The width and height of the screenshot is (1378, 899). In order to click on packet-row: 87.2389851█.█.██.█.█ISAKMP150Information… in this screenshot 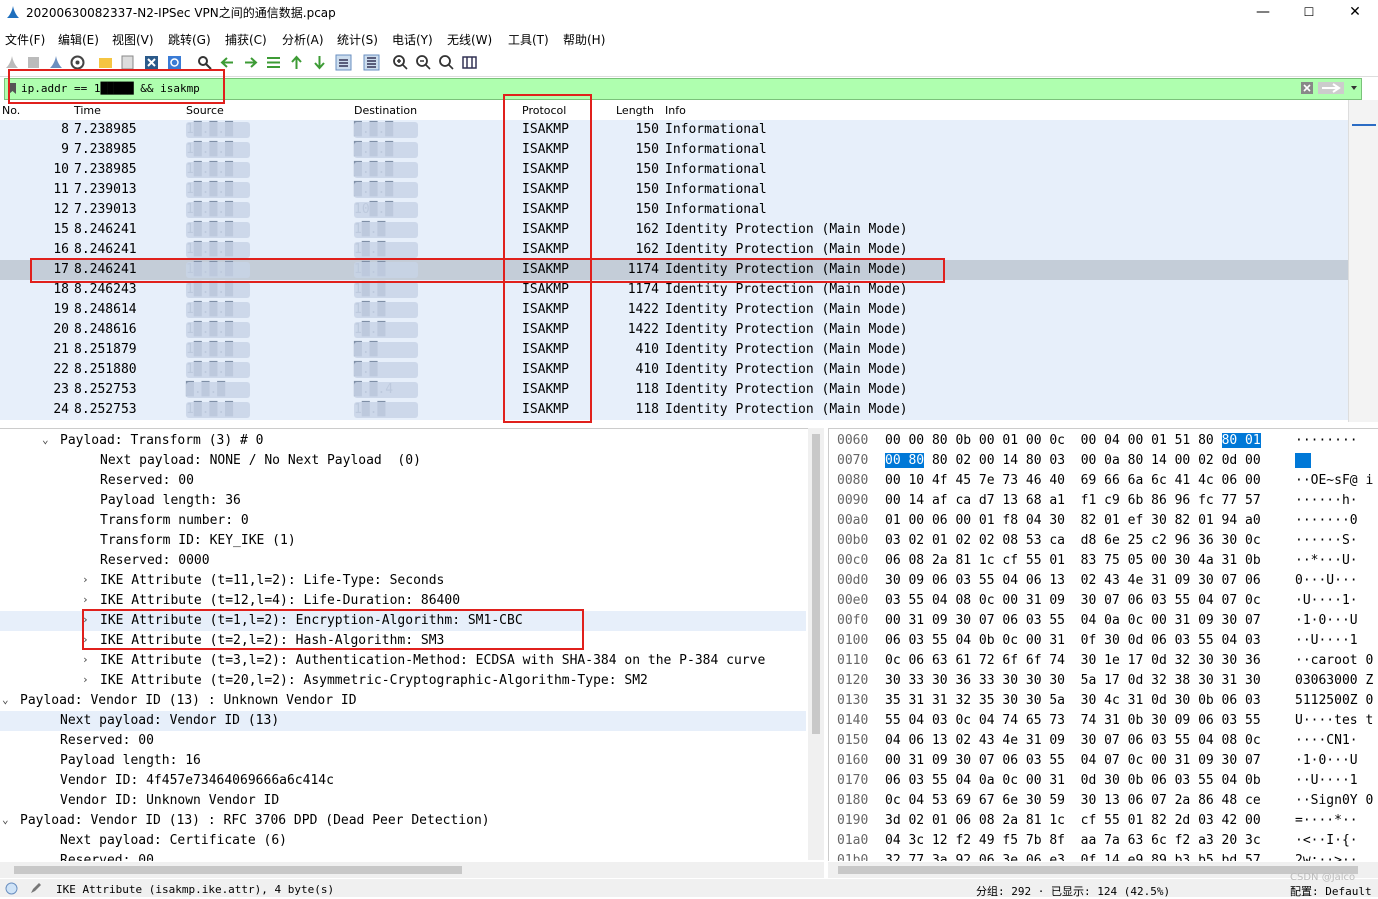, I will do `click(674, 130)`.